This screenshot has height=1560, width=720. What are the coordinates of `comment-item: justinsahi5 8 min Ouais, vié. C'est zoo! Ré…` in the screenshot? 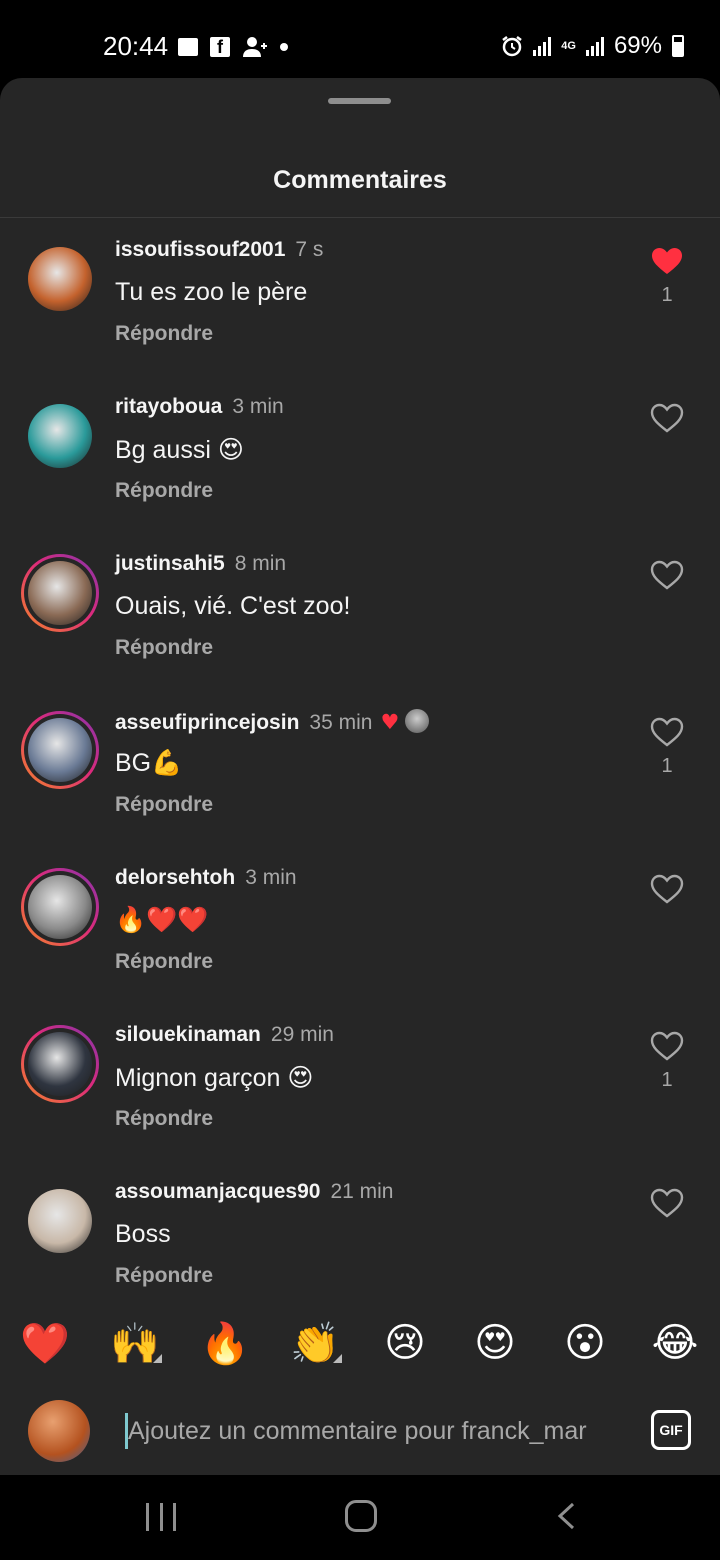 It's located at (360, 622).